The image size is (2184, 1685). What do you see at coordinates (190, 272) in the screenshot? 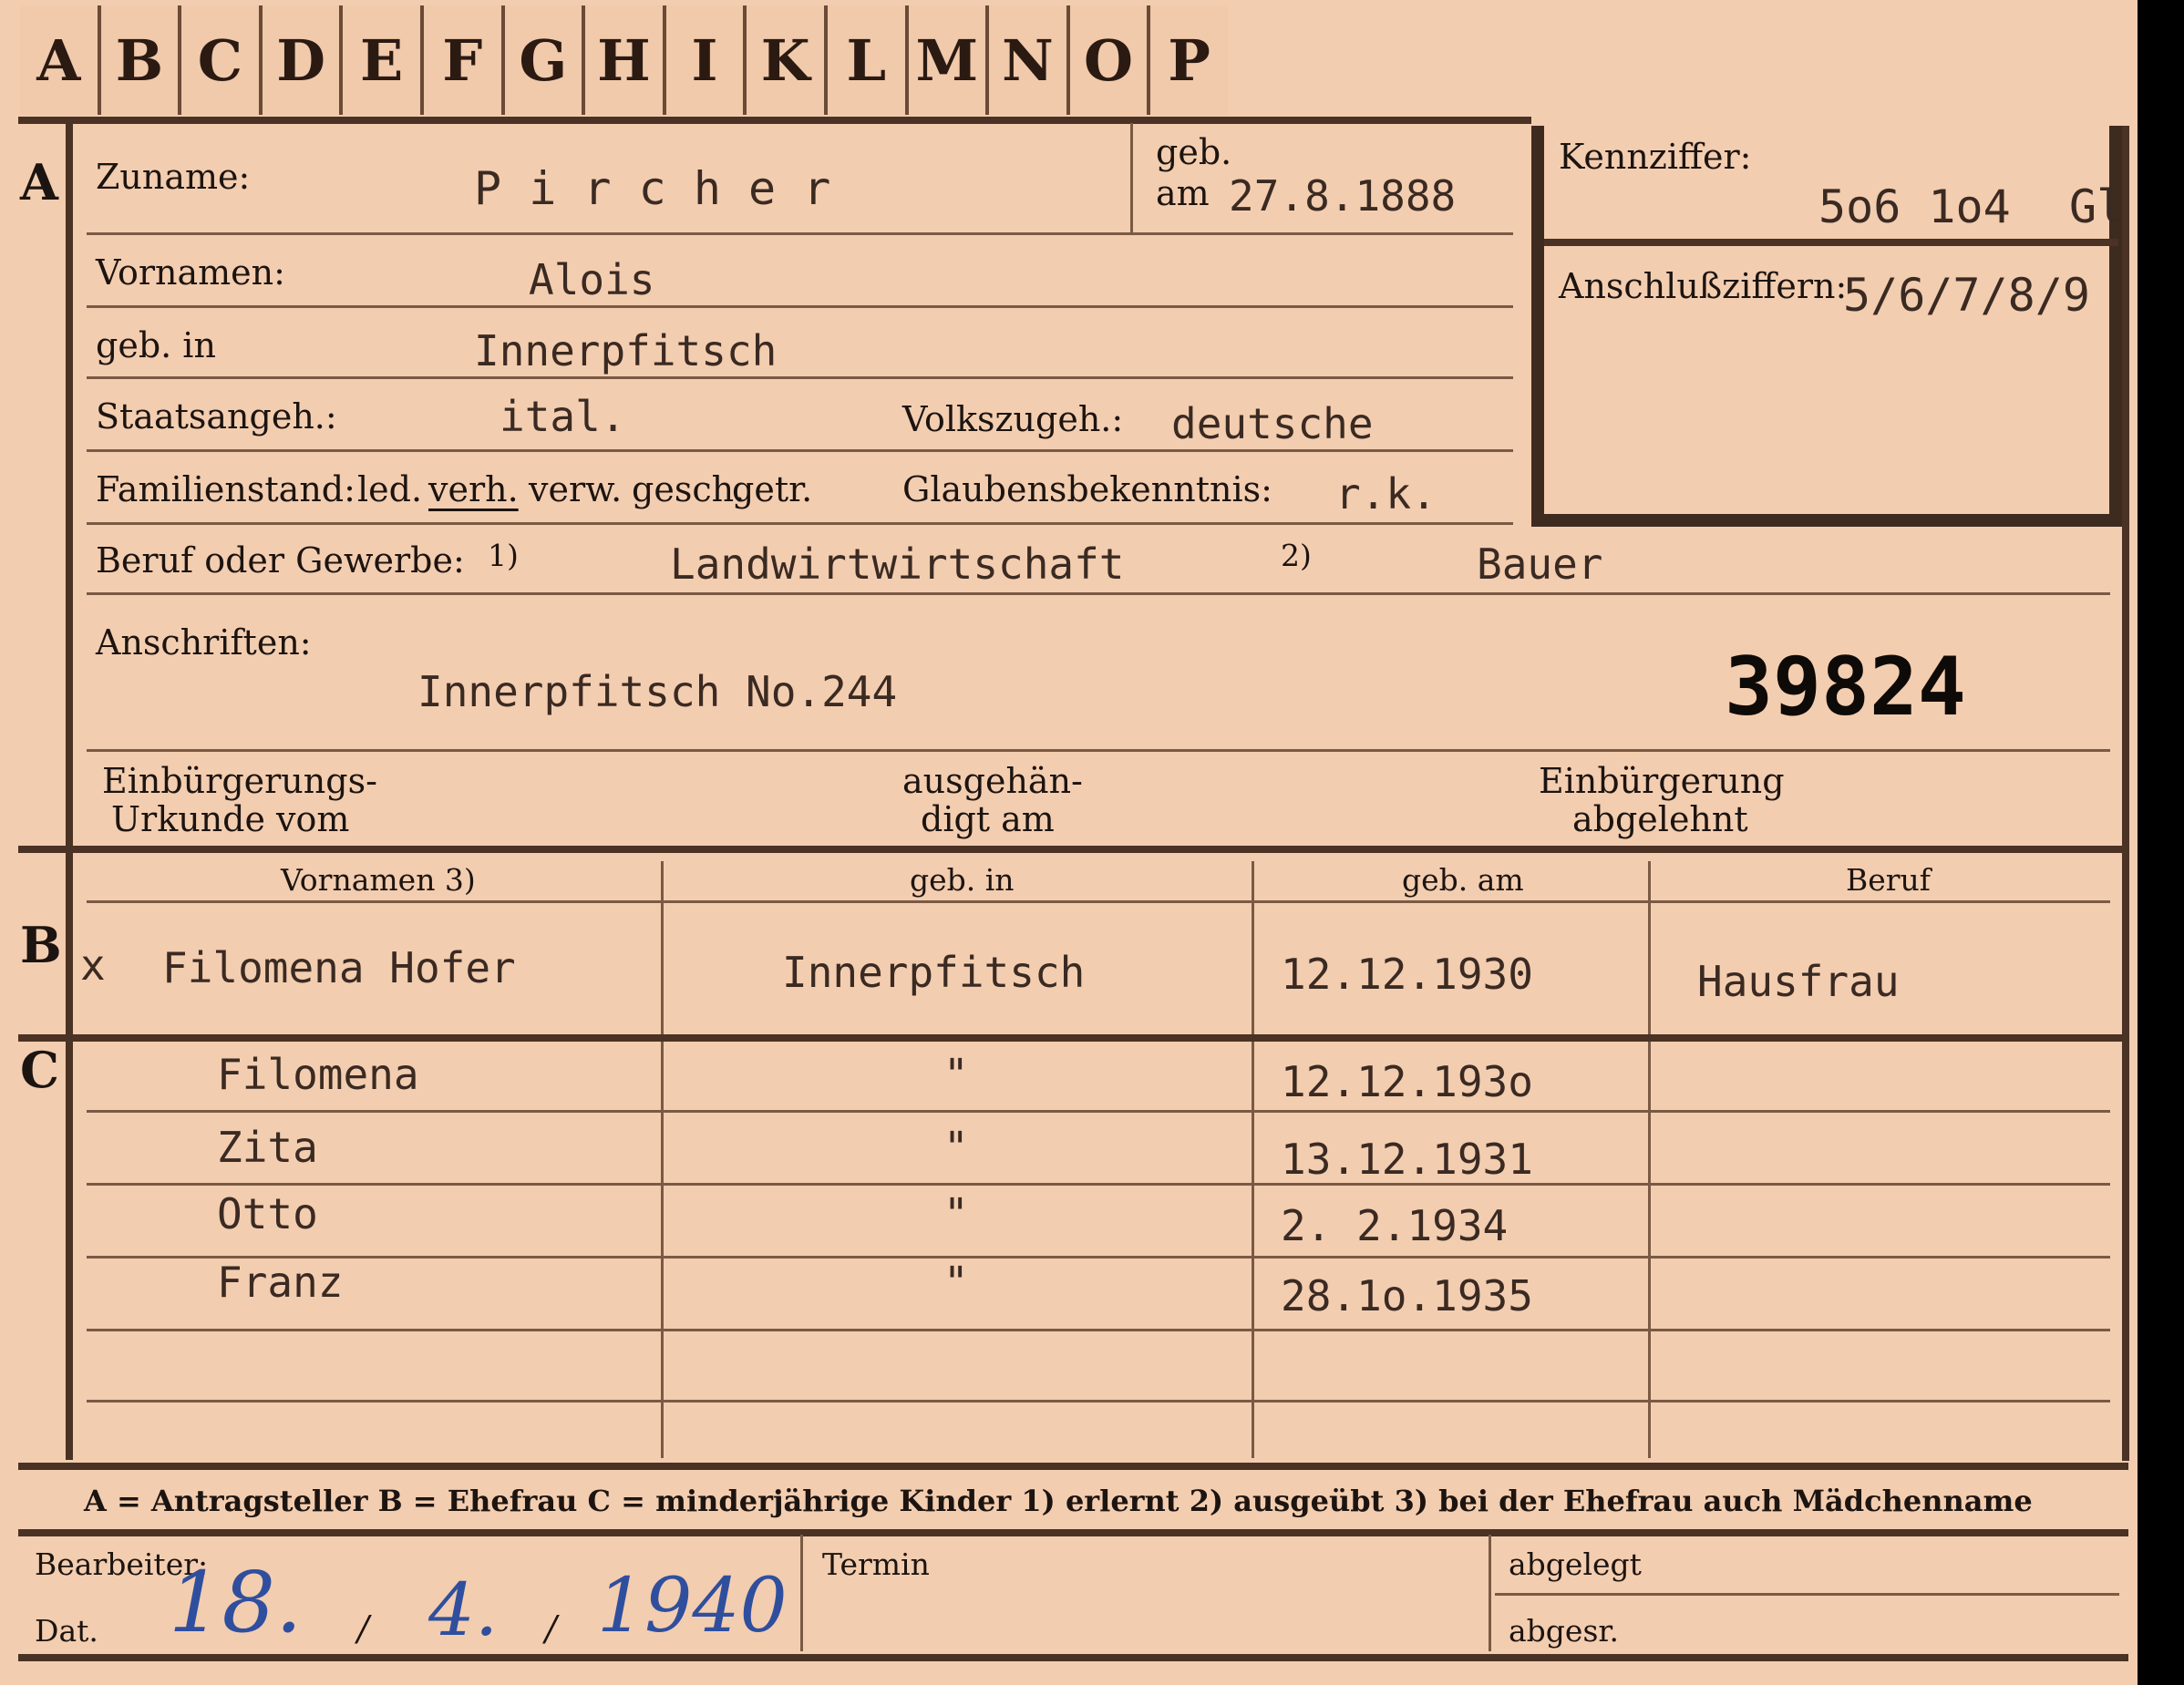
I see `first-names-label: Vornamen:` at bounding box center [190, 272].